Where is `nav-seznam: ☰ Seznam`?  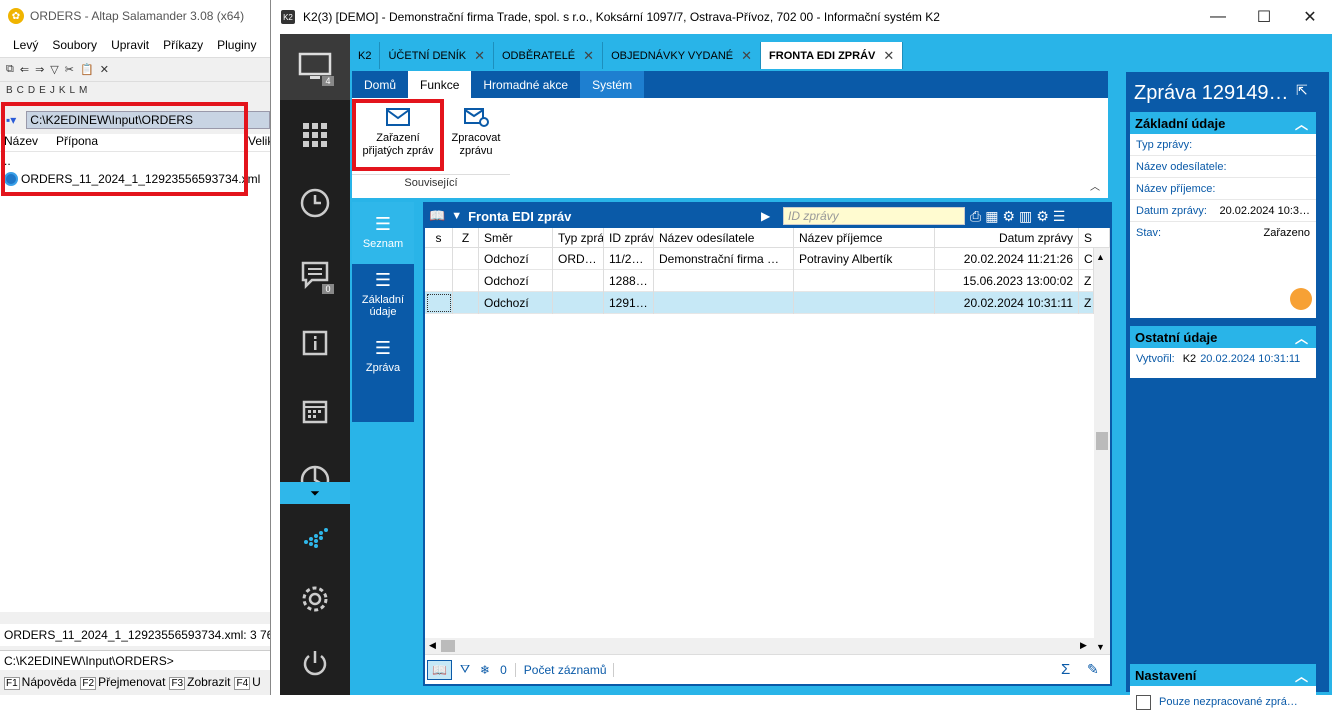
nav-seznam: ☰ Seznam is located at coordinates (383, 233).